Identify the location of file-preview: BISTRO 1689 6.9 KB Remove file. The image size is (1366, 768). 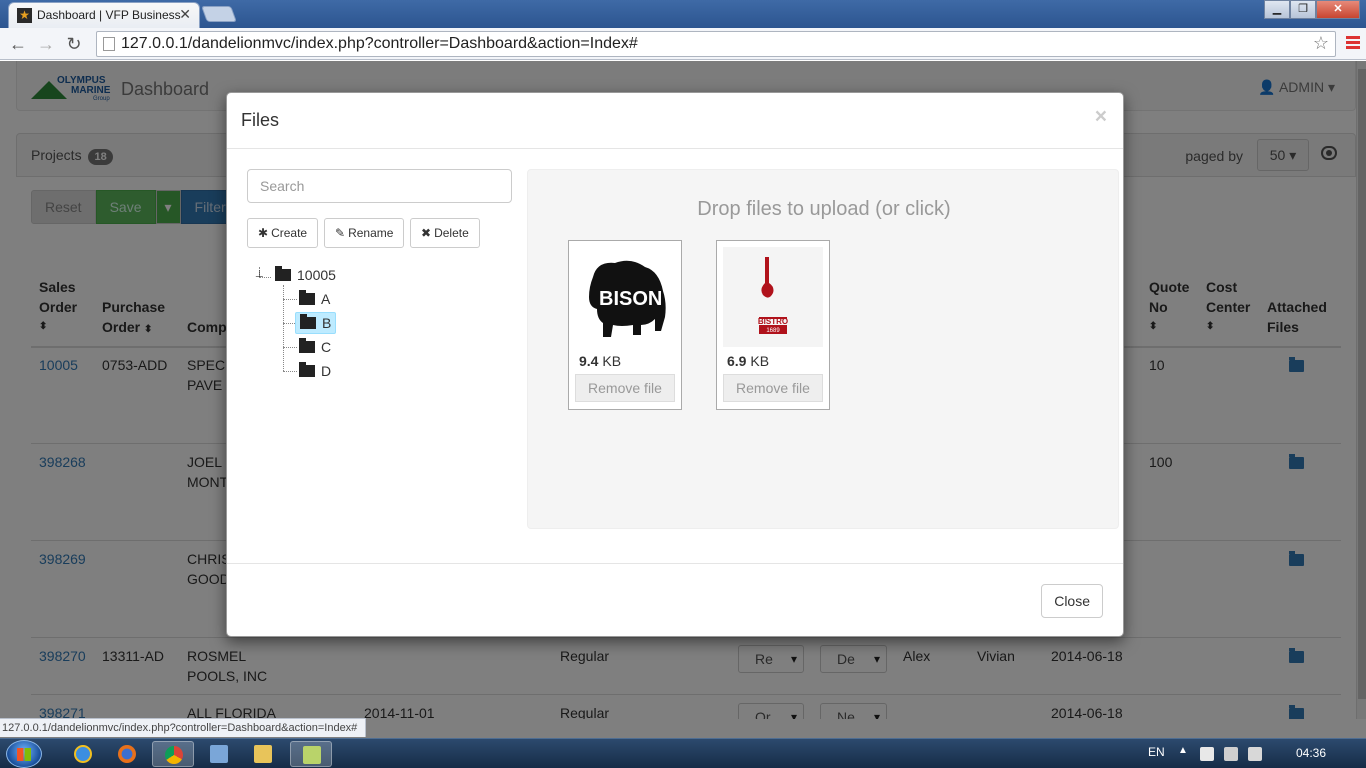
(773, 325).